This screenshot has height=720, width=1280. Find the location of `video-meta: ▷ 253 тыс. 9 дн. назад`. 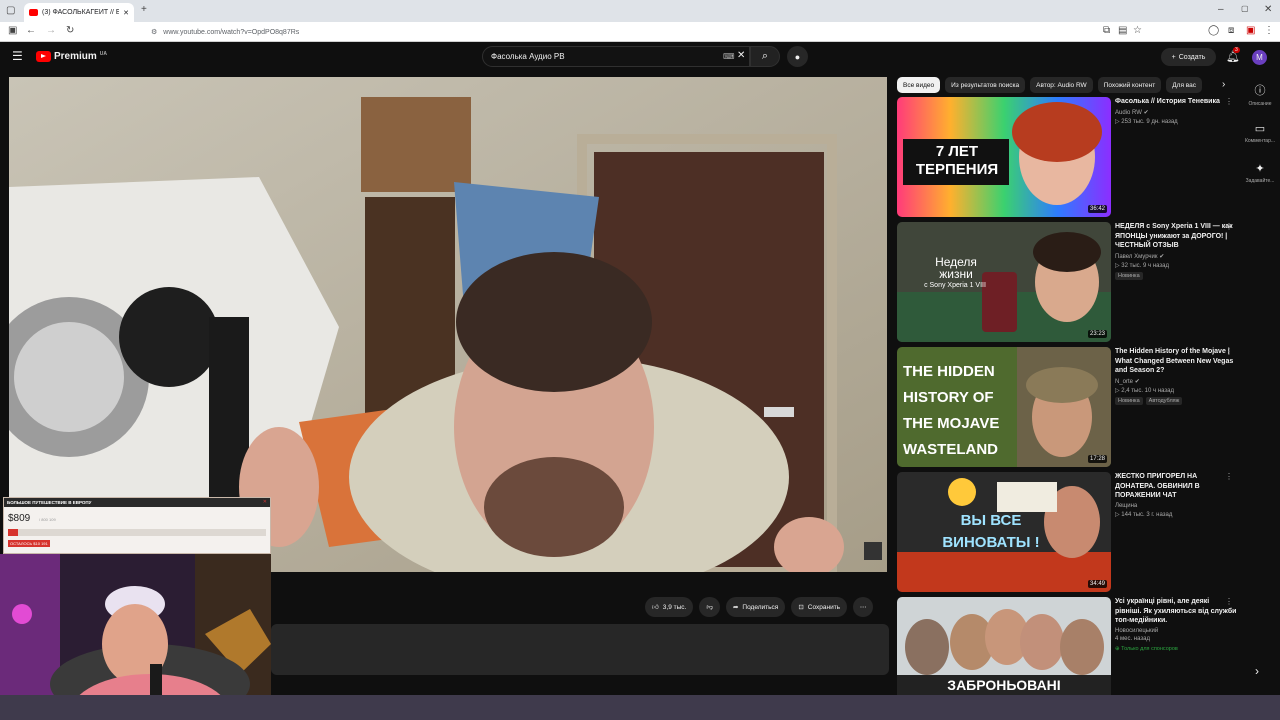

video-meta: ▷ 253 тыс. 9 дн. назад is located at coordinates (1146, 121).